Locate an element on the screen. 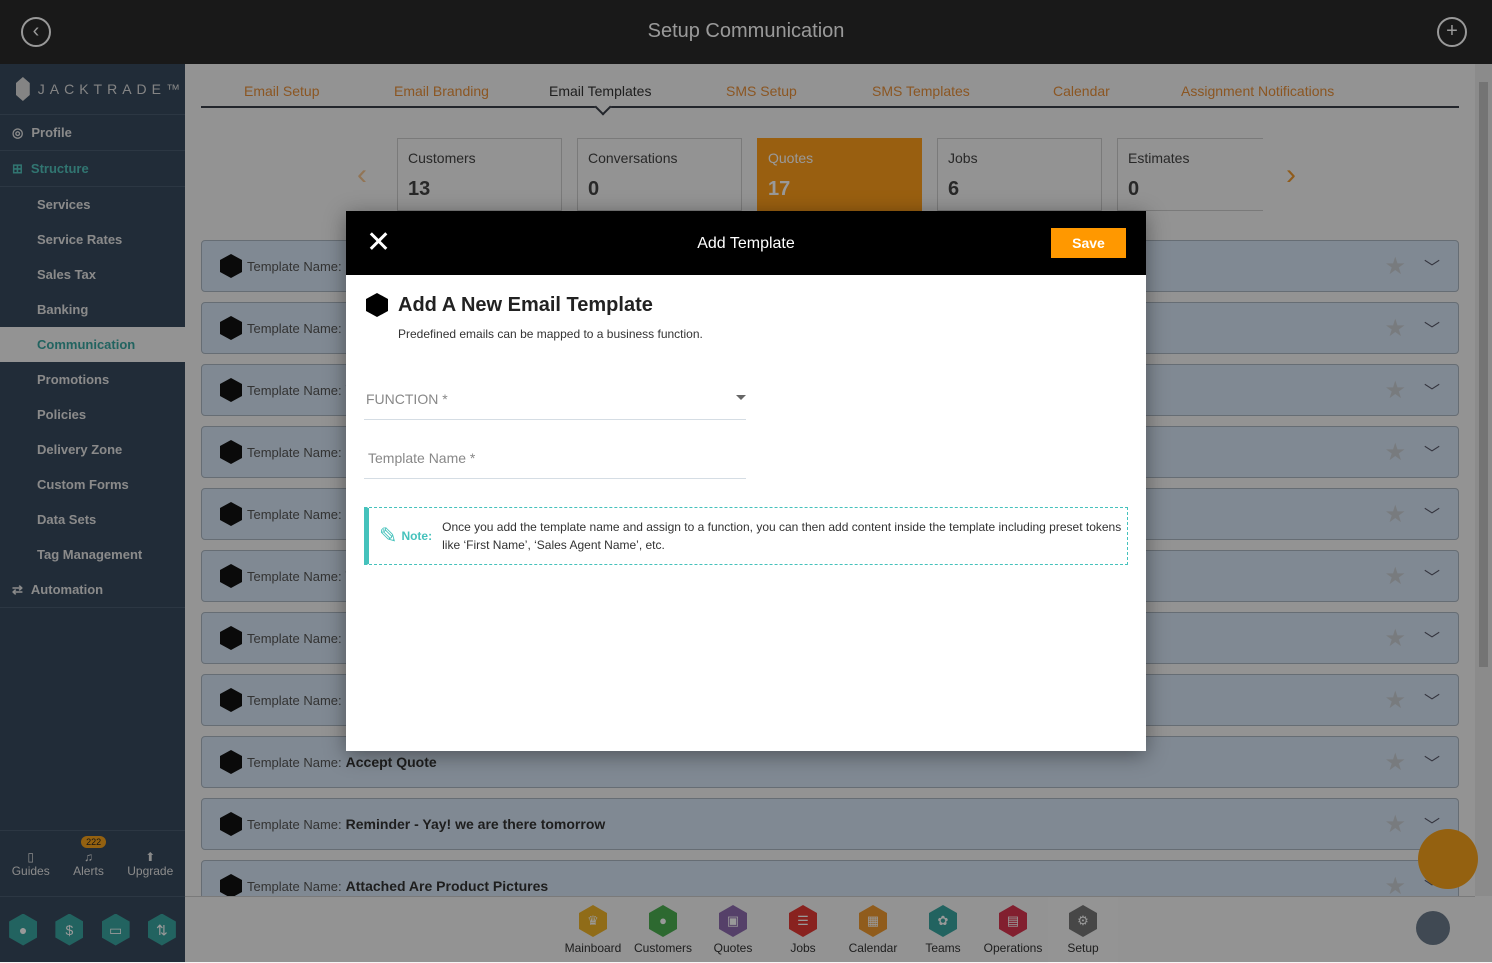  caret-down-icon is located at coordinates (741, 400).